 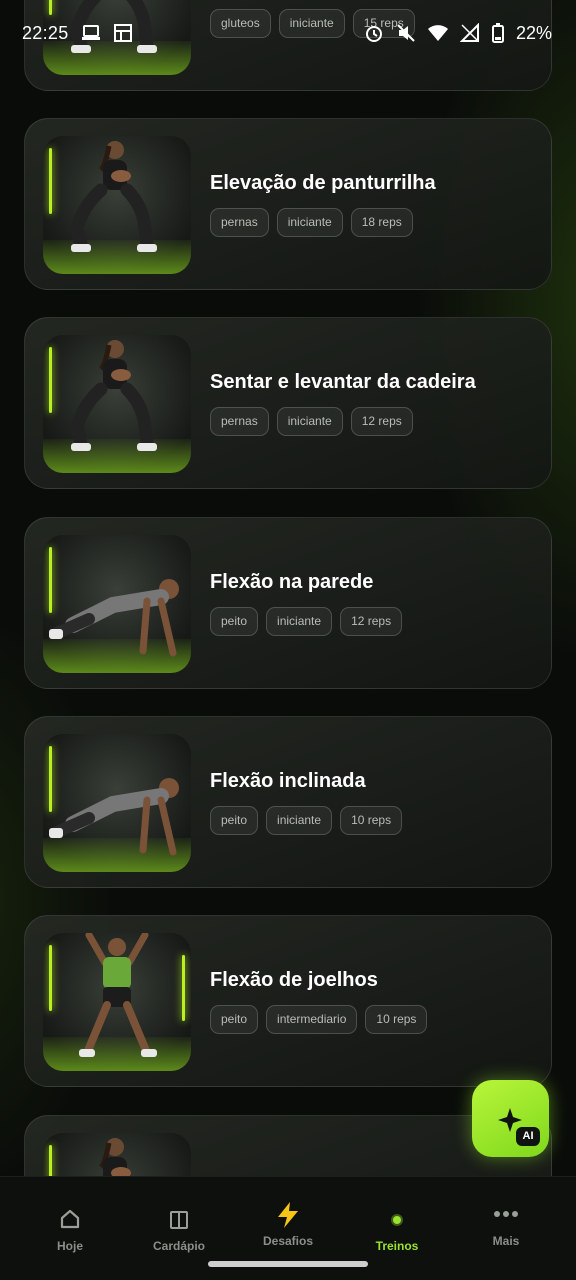 I want to click on book-icon, so click(x=179, y=1220).